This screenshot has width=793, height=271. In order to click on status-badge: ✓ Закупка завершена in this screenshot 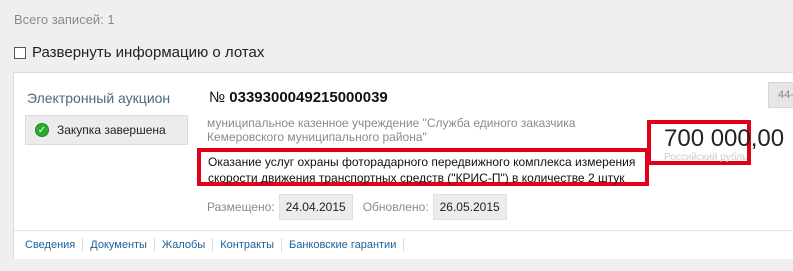, I will do `click(106, 130)`.